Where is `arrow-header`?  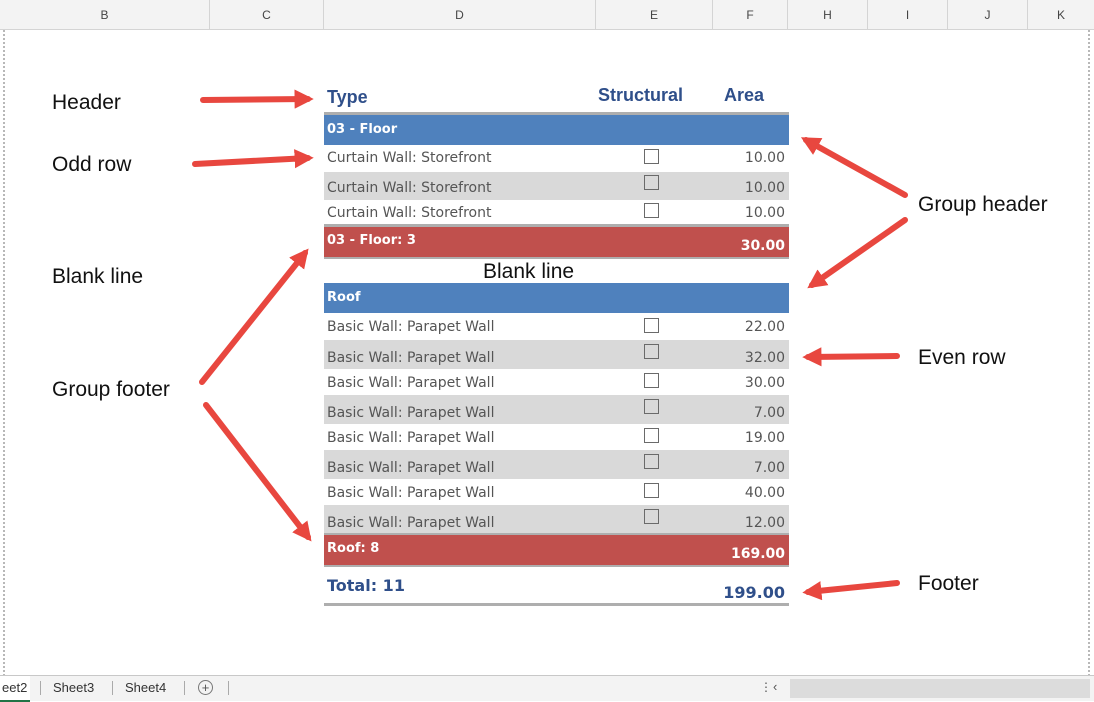 arrow-header is located at coordinates (257, 99).